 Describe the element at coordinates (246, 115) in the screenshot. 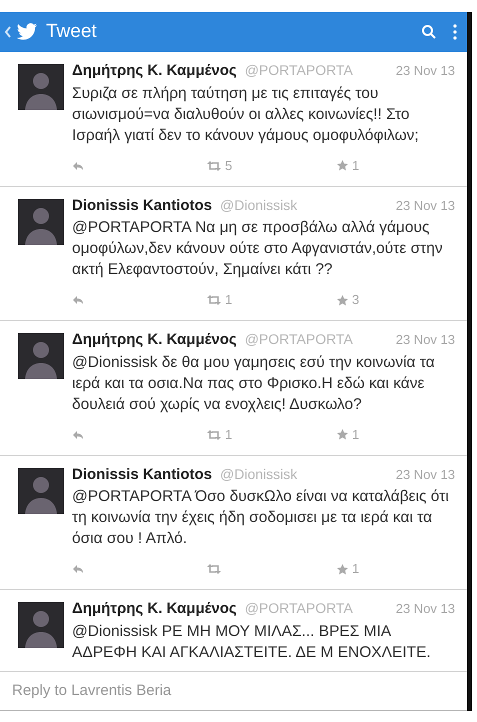

I see `tweet-text: Συριζα σε πλήρη ταύτηση με τις επιταγές του σιωνισμού=να διαλυθούν οι αλλες κοινωνίες!! Στο Ισραήλ γιατί δεν το κάνουν γάμους ομοφυλόφιλων;` at that location.